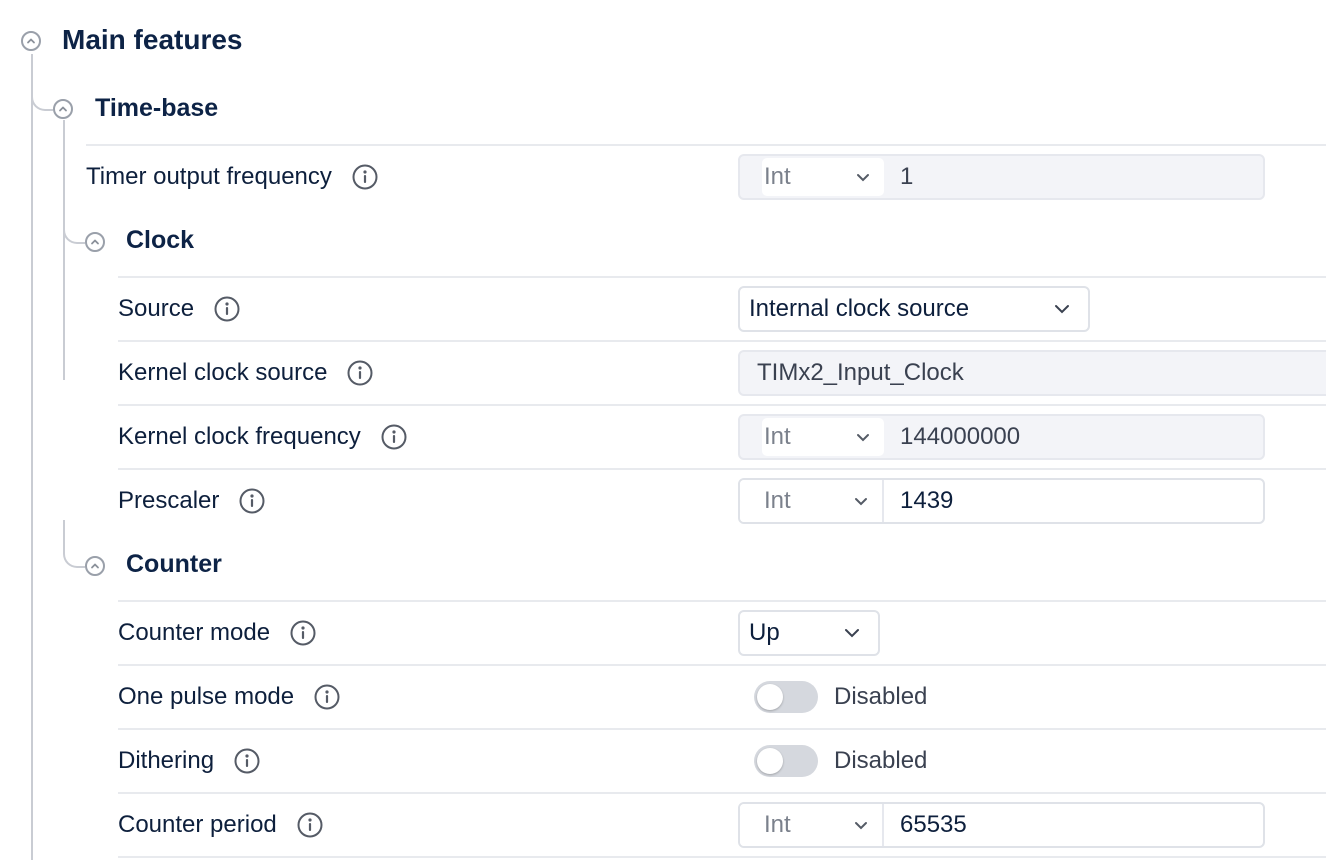 The height and width of the screenshot is (860, 1326). Describe the element at coordinates (95, 566) in the screenshot. I see `collapse-counter-icon` at that location.